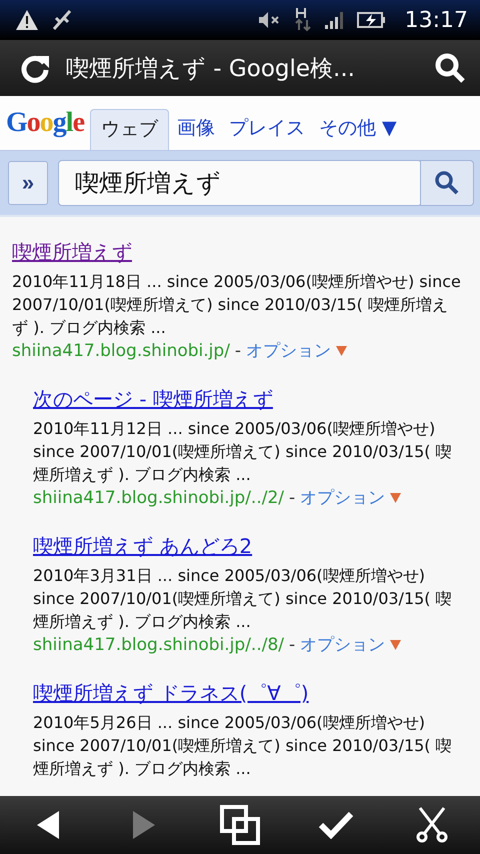 Image resolution: width=480 pixels, height=854 pixels. What do you see at coordinates (129, 129) in the screenshot?
I see `search-tab: ウェブ` at bounding box center [129, 129].